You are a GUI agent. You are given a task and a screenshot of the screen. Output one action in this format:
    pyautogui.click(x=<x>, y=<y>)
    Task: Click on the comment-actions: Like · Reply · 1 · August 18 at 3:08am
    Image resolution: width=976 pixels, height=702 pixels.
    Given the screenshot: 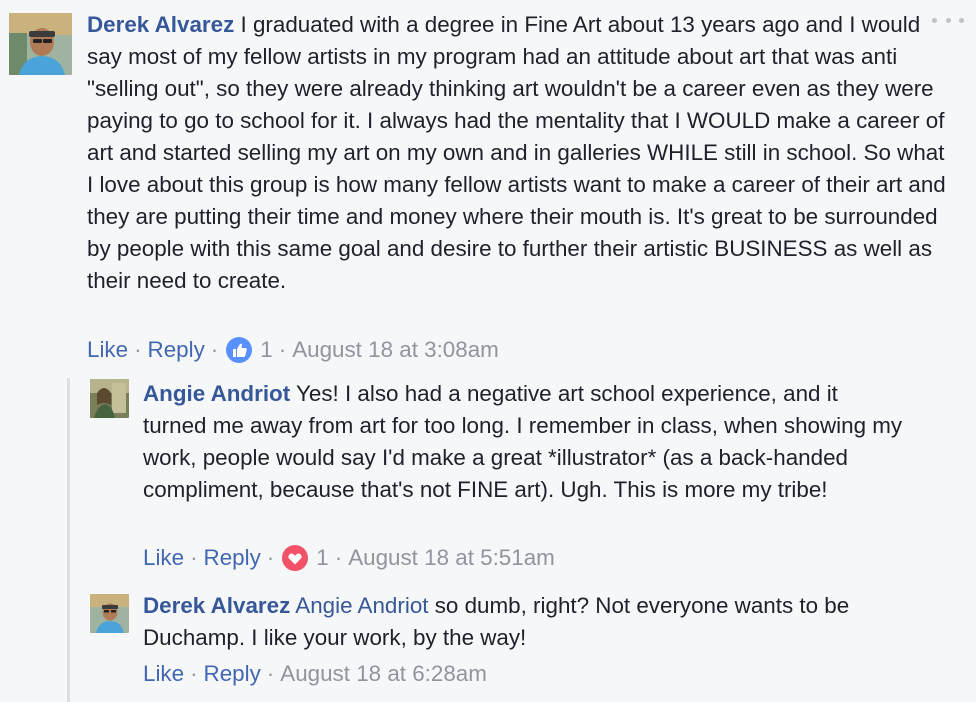 What is the action you would take?
    pyautogui.click(x=293, y=350)
    